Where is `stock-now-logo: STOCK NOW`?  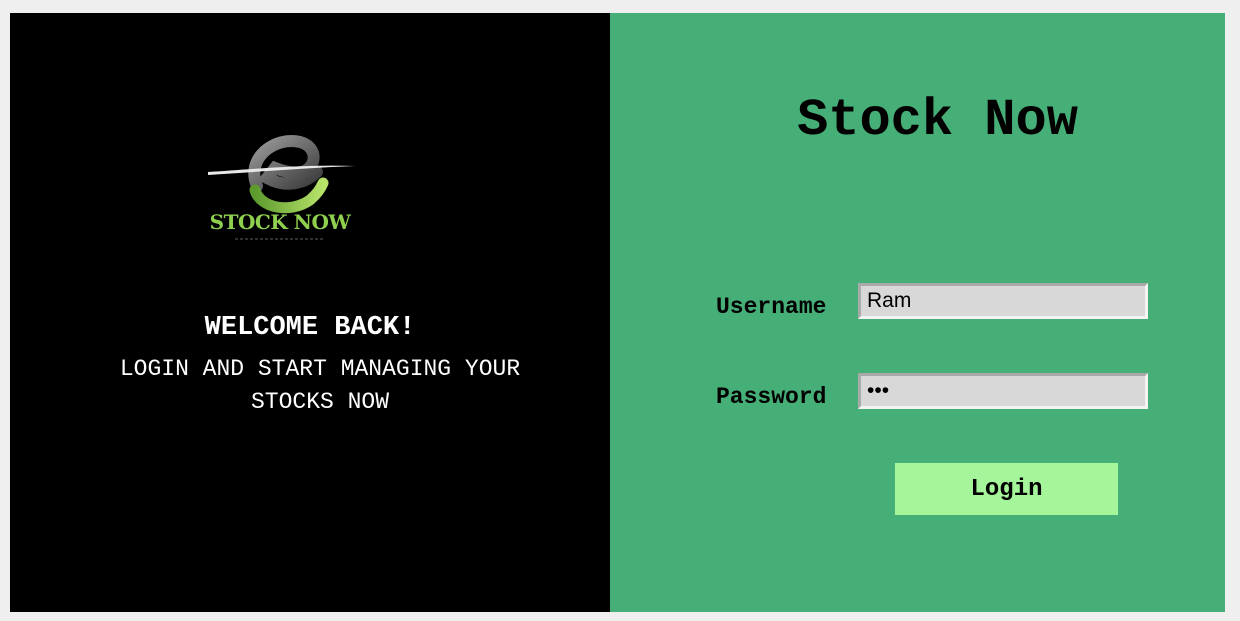
stock-now-logo: STOCK NOW is located at coordinates (280, 188).